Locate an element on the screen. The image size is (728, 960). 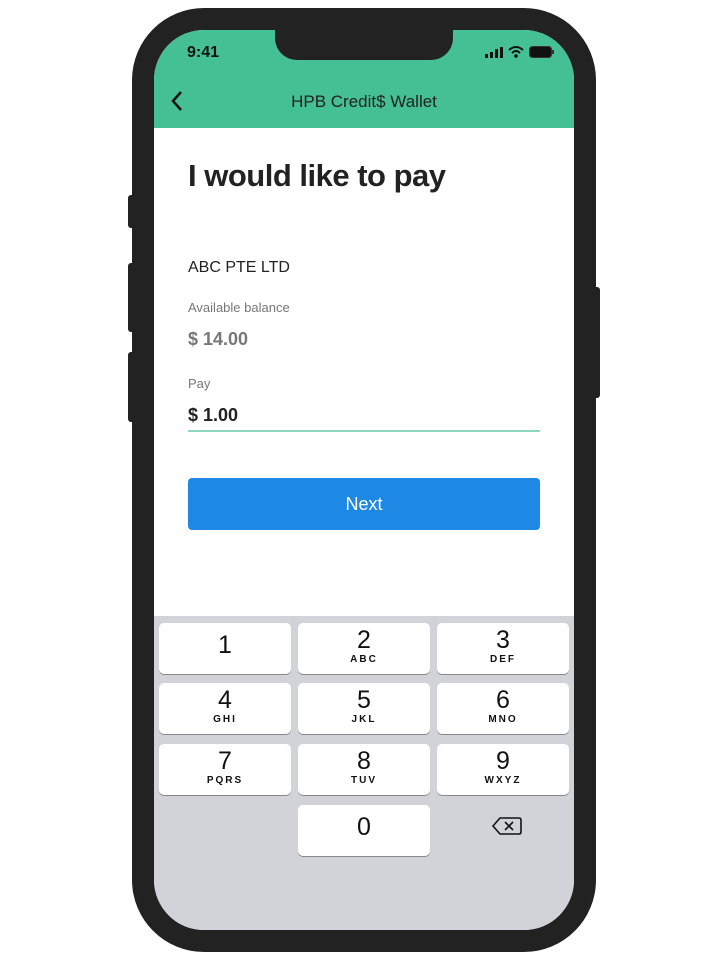
key-7: 7 PQRS is located at coordinates (225, 769).